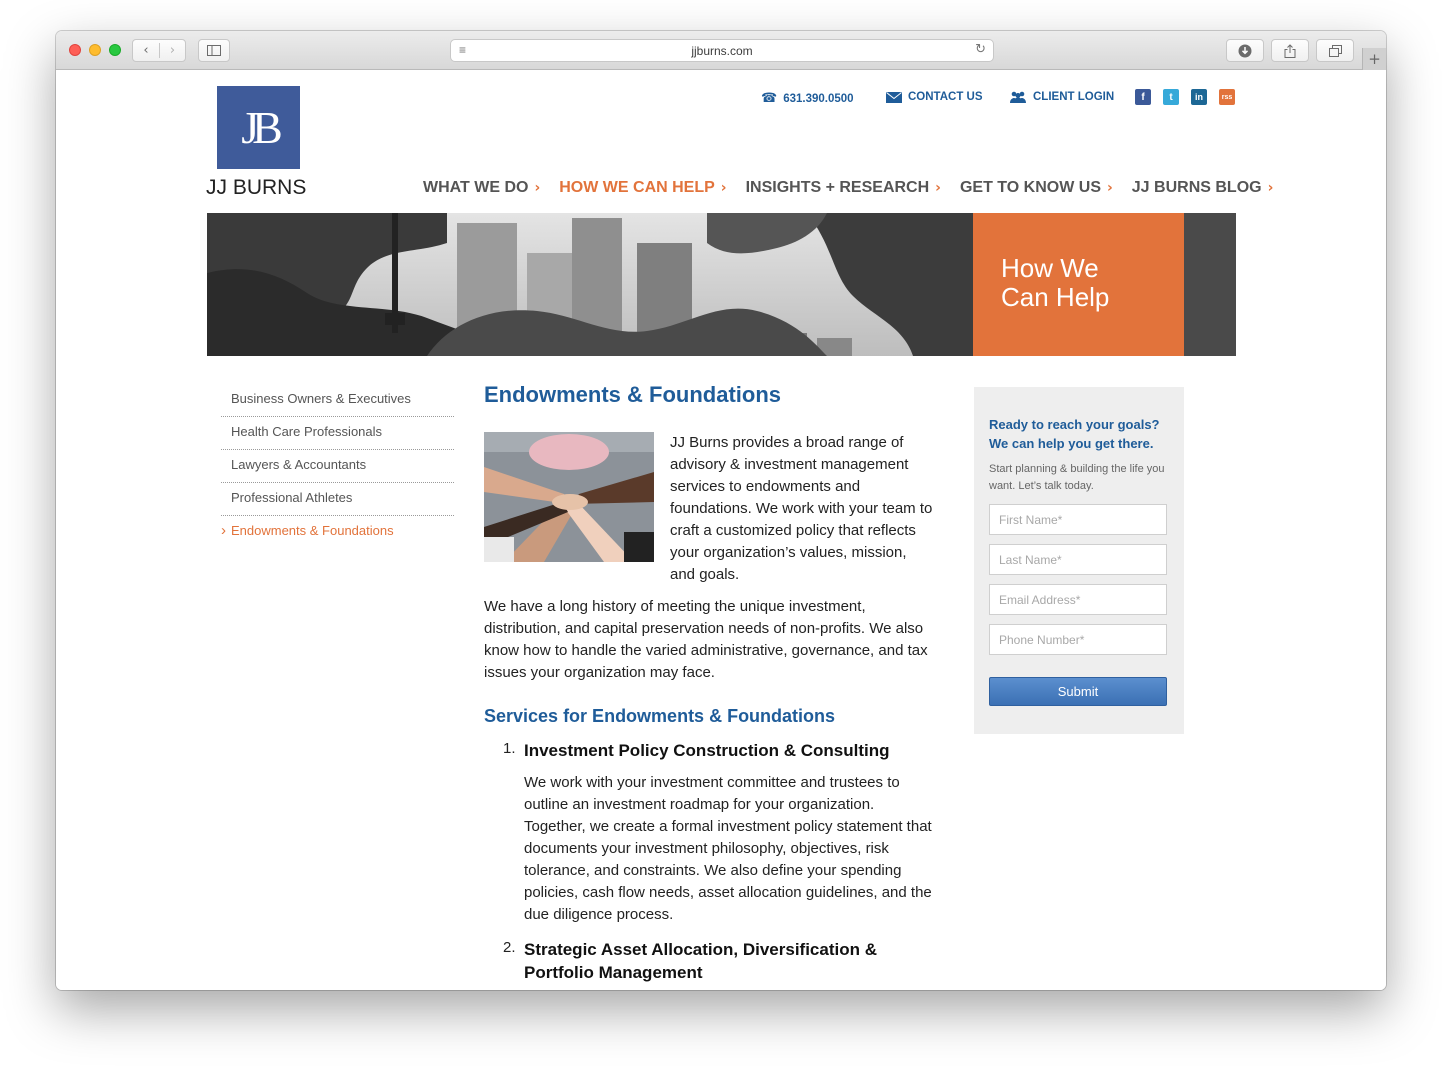  What do you see at coordinates (337, 499) in the screenshot?
I see `subnav-professional-athletes: Professional Athletes` at bounding box center [337, 499].